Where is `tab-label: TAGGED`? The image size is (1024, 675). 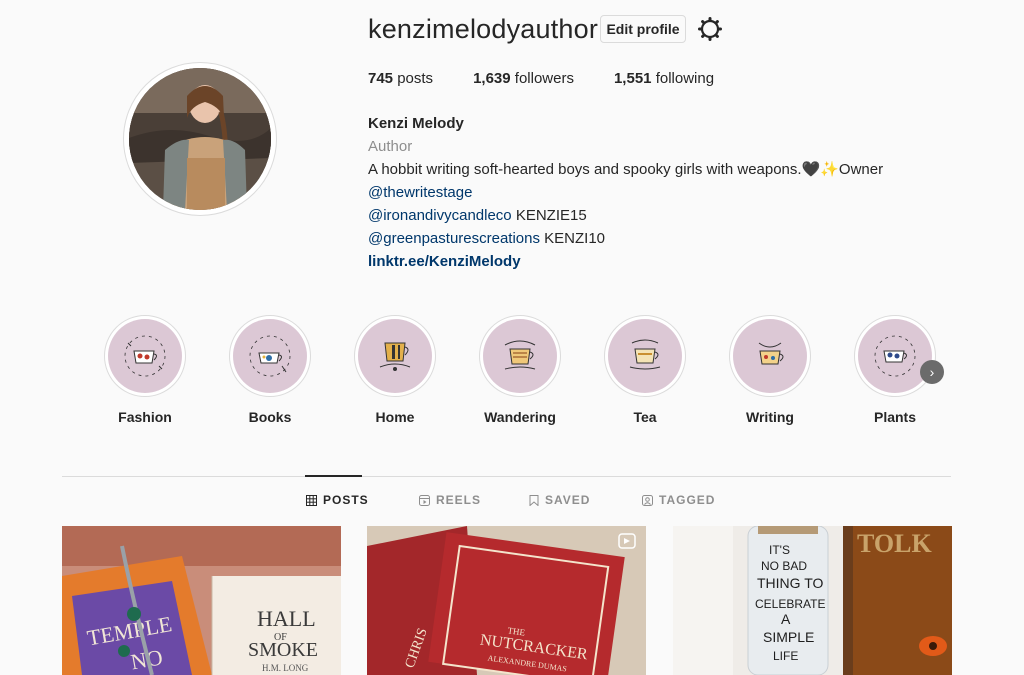 tab-label: TAGGED is located at coordinates (687, 500).